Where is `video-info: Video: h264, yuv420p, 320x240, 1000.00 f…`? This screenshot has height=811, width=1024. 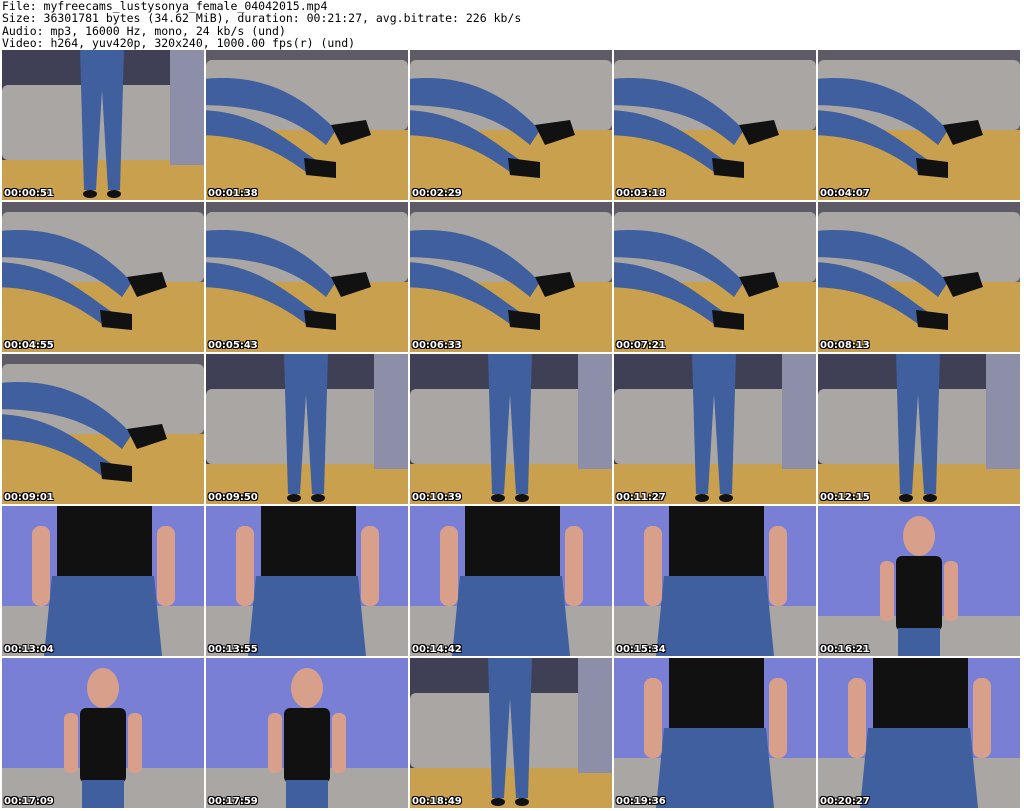 video-info: Video: h264, yuv420p, 320x240, 1000.00 f… is located at coordinates (179, 43).